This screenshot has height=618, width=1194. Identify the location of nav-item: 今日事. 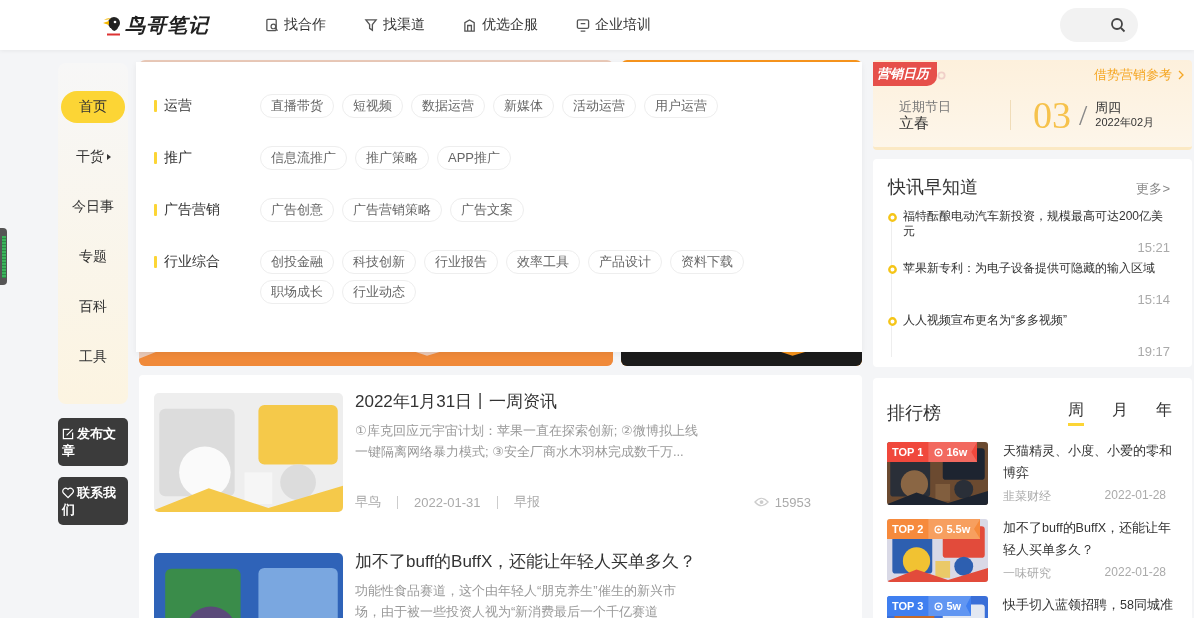
(93, 207).